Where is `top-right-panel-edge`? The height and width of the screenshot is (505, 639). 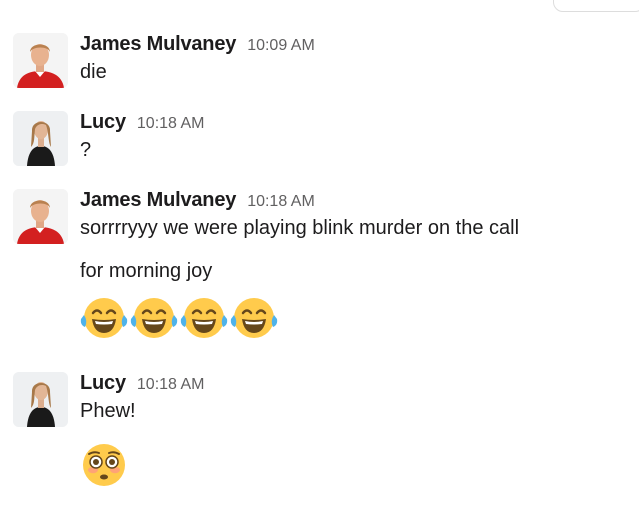 top-right-panel-edge is located at coordinates (596, 6).